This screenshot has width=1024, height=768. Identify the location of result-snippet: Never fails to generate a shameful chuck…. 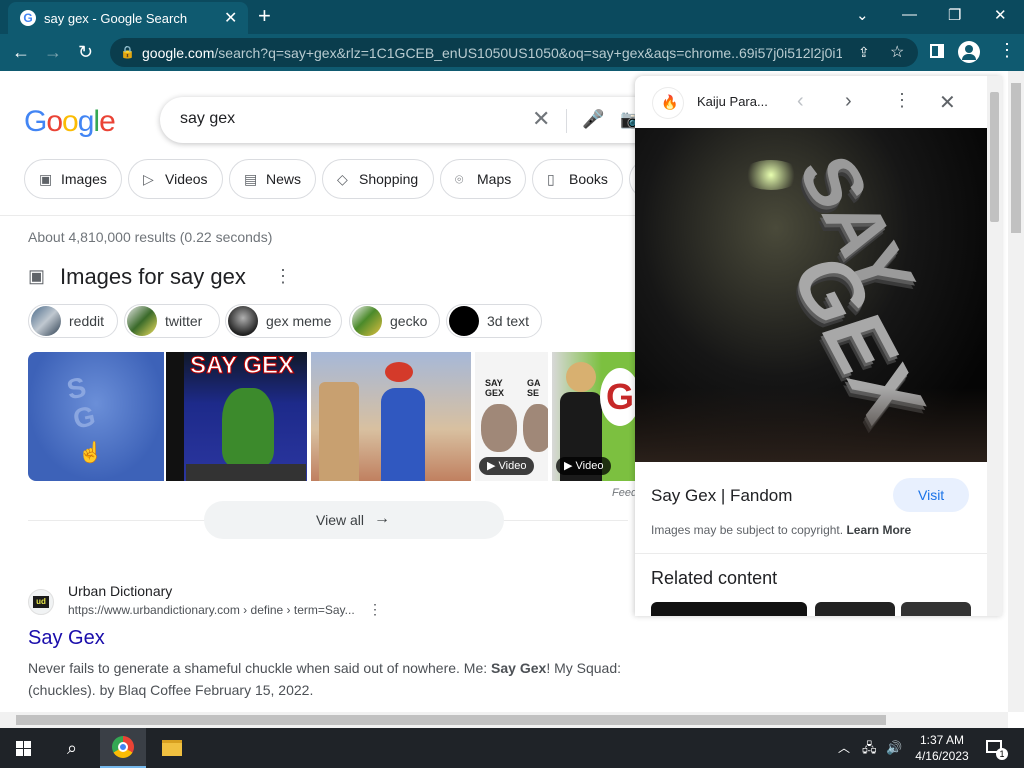
(325, 679).